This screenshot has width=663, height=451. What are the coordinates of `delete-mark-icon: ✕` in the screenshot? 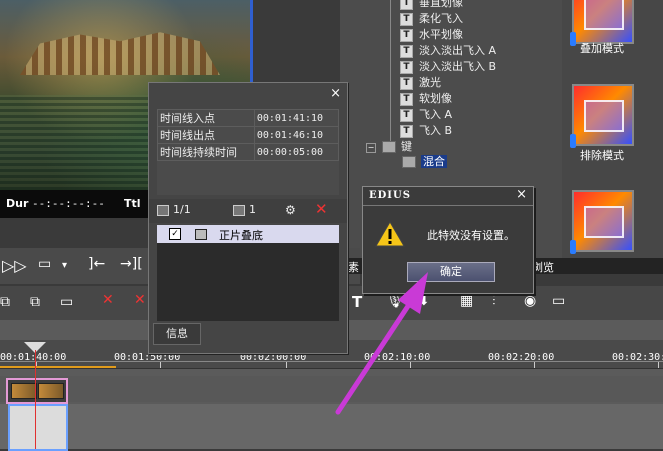 It's located at (108, 300).